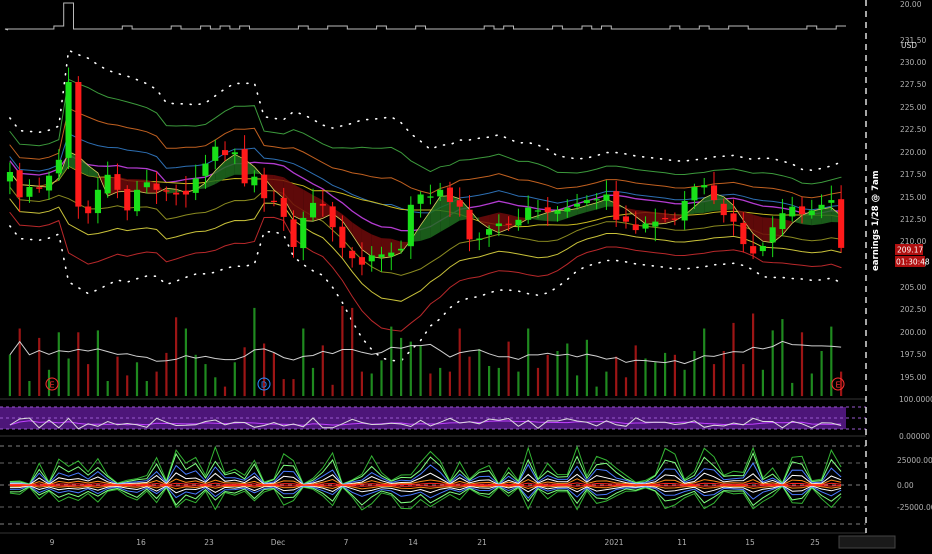 This screenshot has height=554, width=932. Describe the element at coordinates (913, 62) in the screenshot. I see `price-axis-label: 230.00` at that location.